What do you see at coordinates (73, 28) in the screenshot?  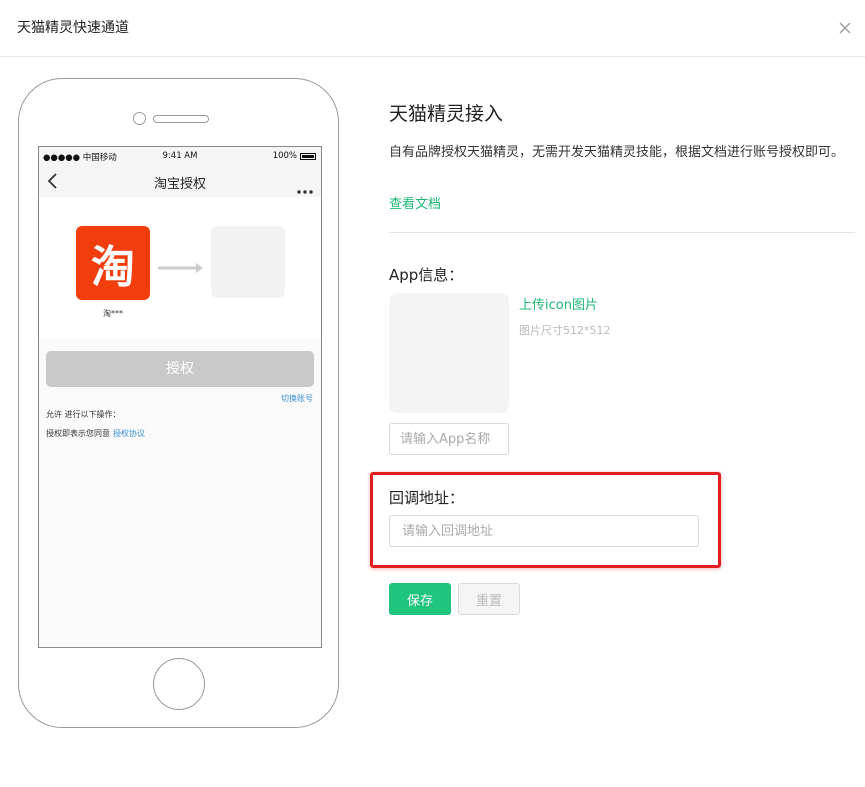 I see `modal-title: 天猫精灵快速通道` at bounding box center [73, 28].